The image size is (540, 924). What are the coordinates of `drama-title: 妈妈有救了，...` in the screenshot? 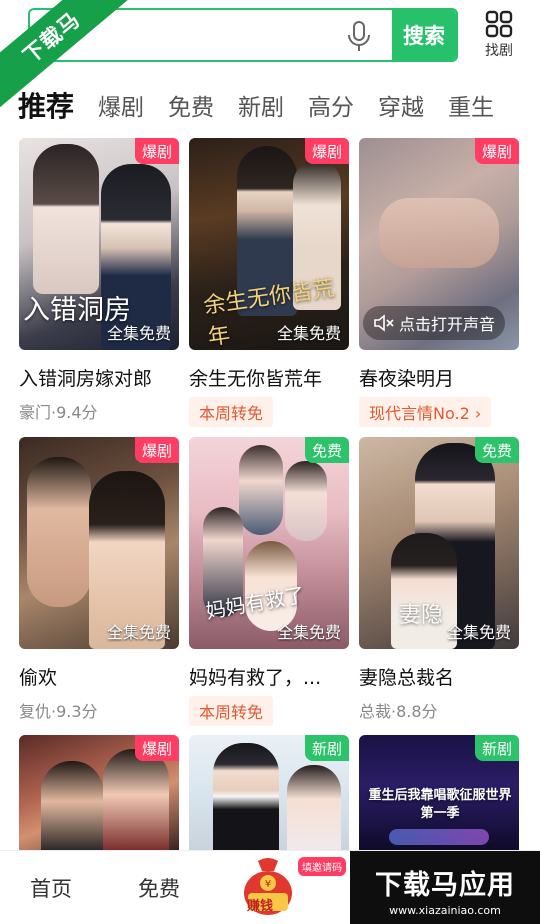 It's located at (255, 678).